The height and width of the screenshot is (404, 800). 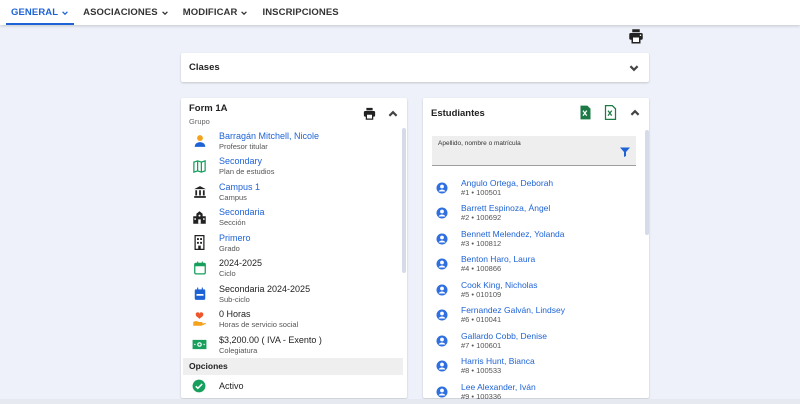 I want to click on detail-label: Sección, so click(x=232, y=223).